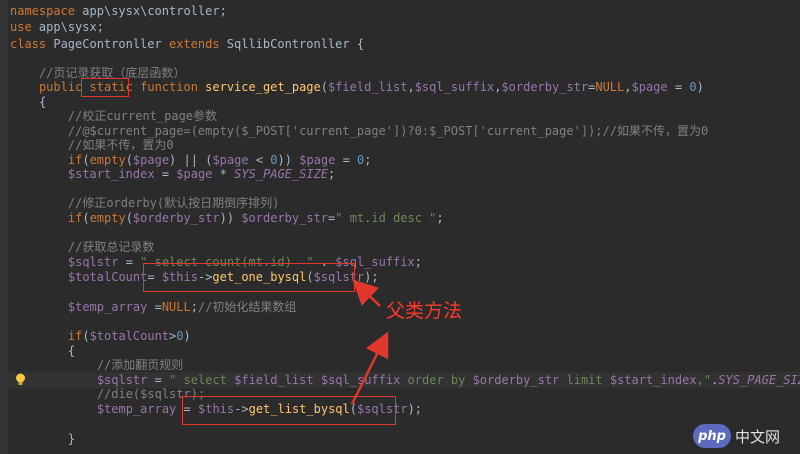 This screenshot has height=454, width=800. What do you see at coordinates (92, 145) in the screenshot?
I see `code-line: //如果不传，置为0` at bounding box center [92, 145].